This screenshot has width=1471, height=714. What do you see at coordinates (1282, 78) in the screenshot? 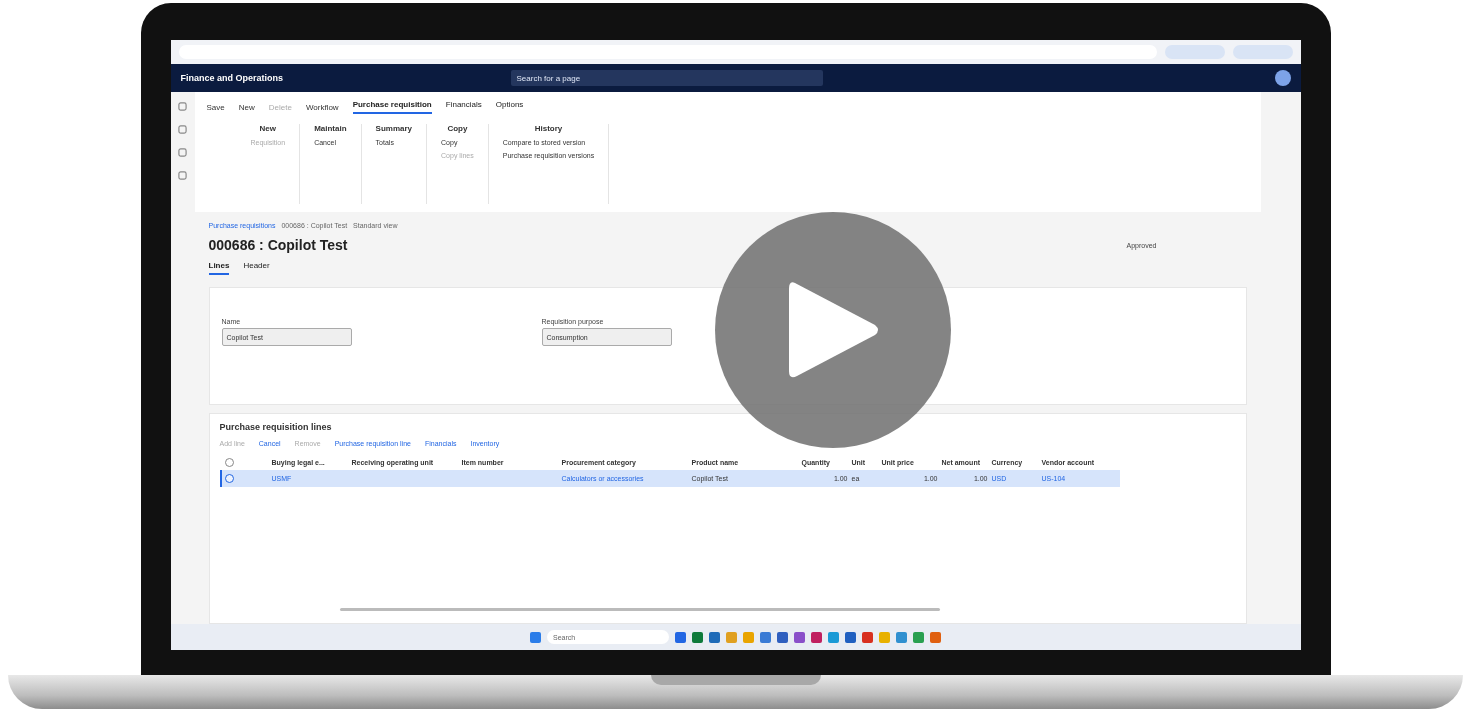
I see `avatar` at bounding box center [1282, 78].